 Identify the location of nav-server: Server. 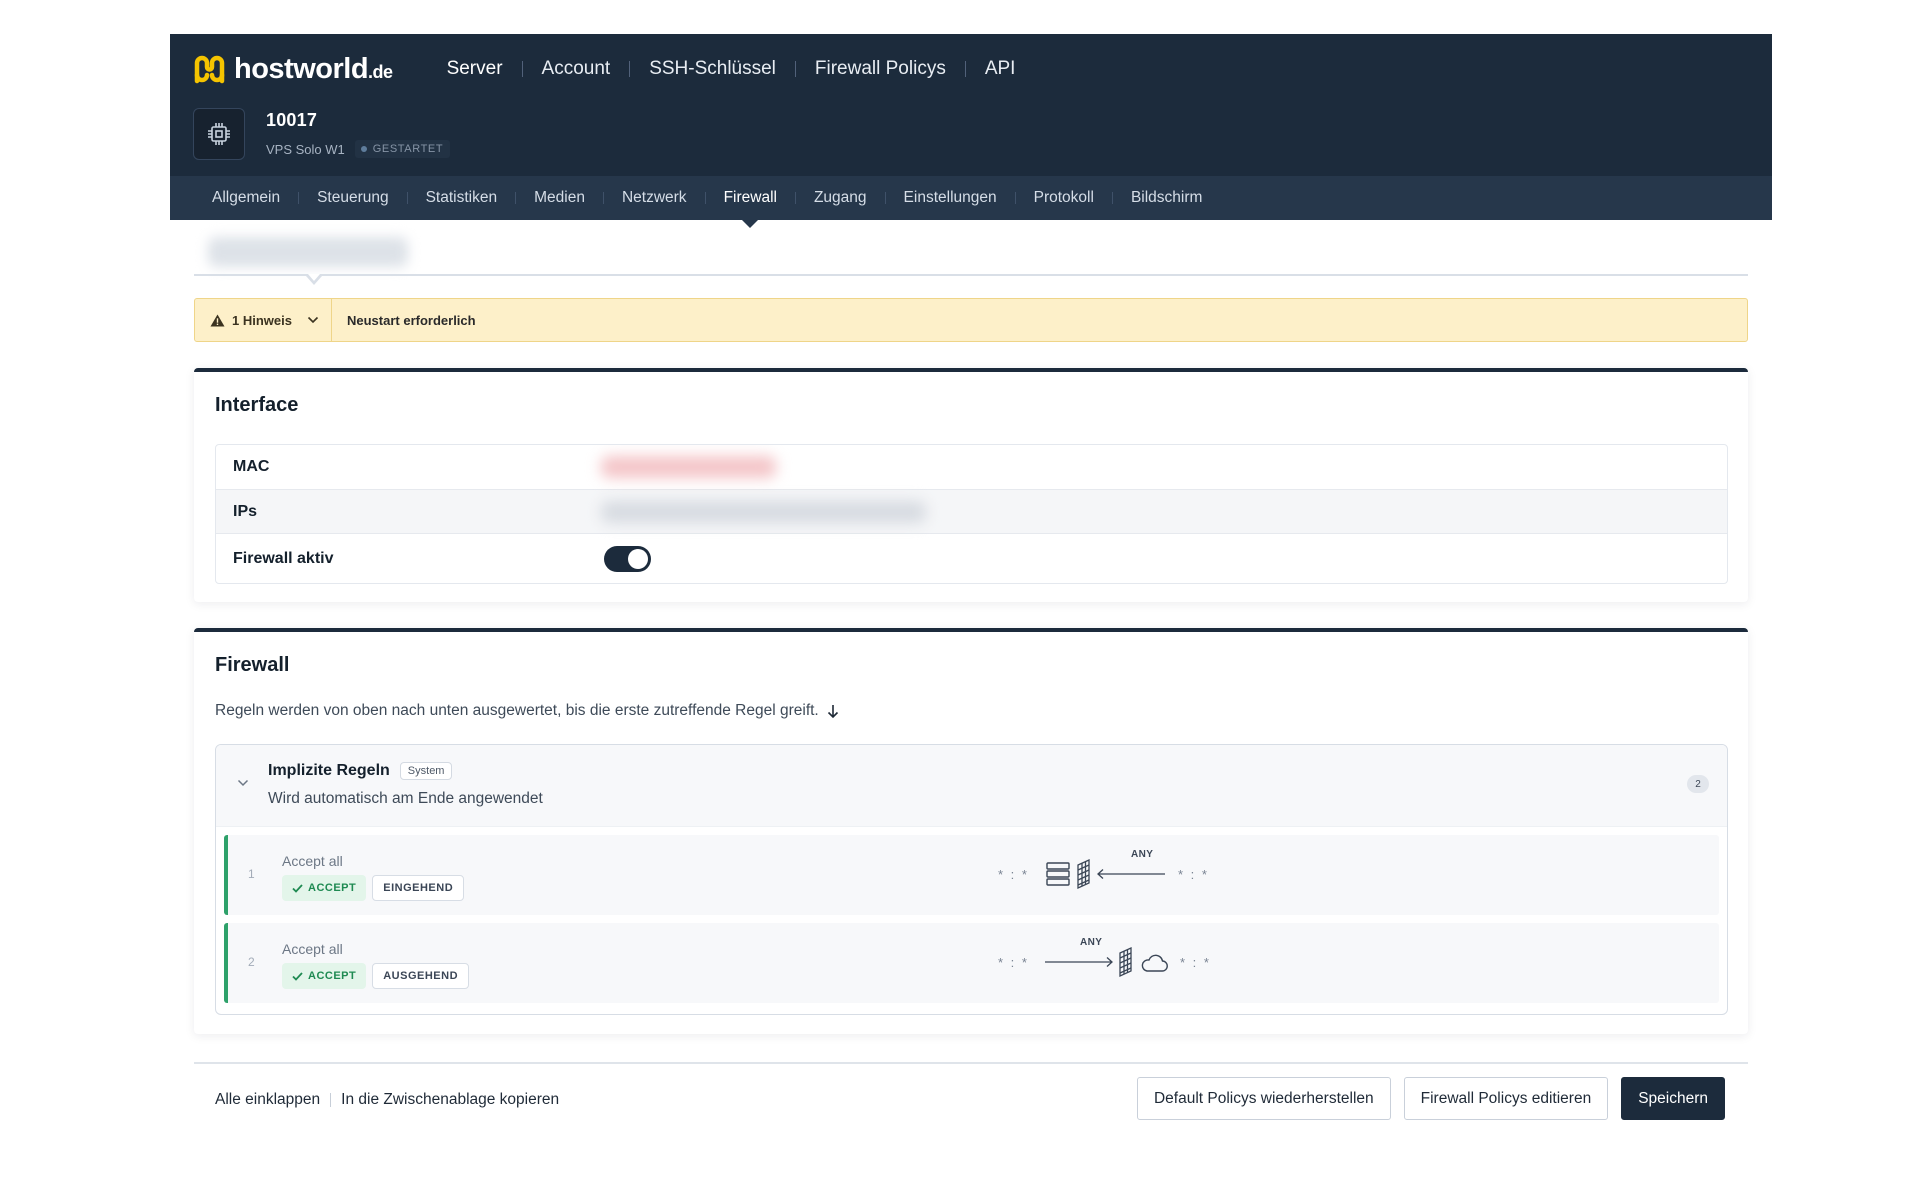
(484, 69).